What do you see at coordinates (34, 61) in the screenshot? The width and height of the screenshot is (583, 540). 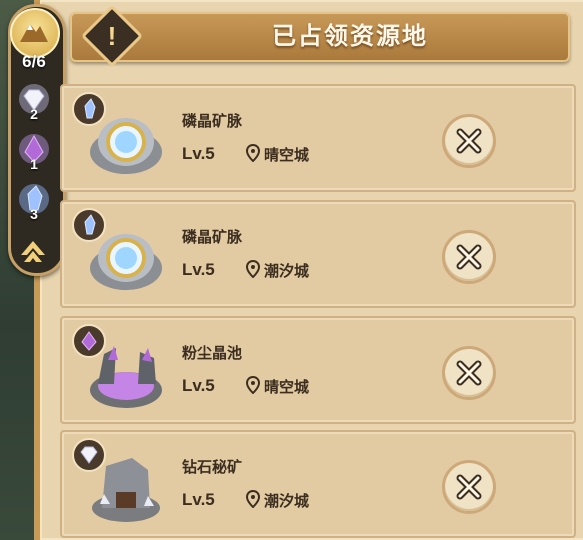 I see `occupied-count: 6/6` at bounding box center [34, 61].